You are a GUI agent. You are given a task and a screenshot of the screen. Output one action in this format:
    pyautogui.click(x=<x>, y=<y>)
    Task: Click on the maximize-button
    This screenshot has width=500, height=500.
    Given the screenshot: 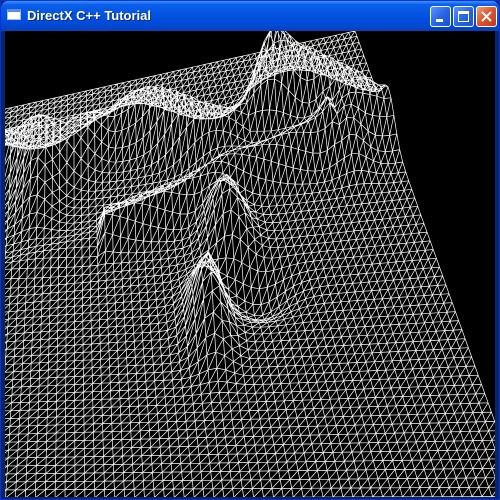 What is the action you would take?
    pyautogui.click(x=463, y=16)
    